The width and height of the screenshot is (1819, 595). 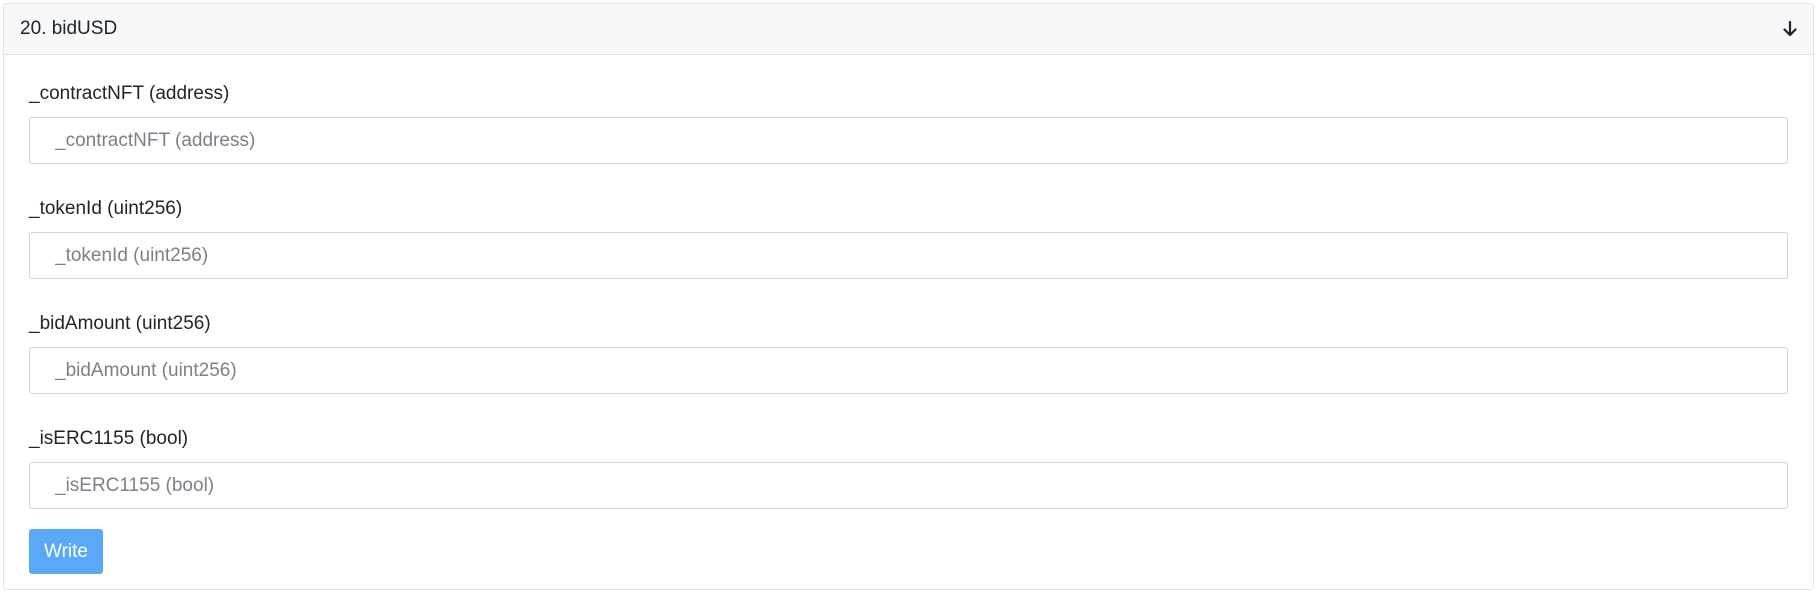 I want to click on method-title: 20. bidUSD, so click(x=69, y=28).